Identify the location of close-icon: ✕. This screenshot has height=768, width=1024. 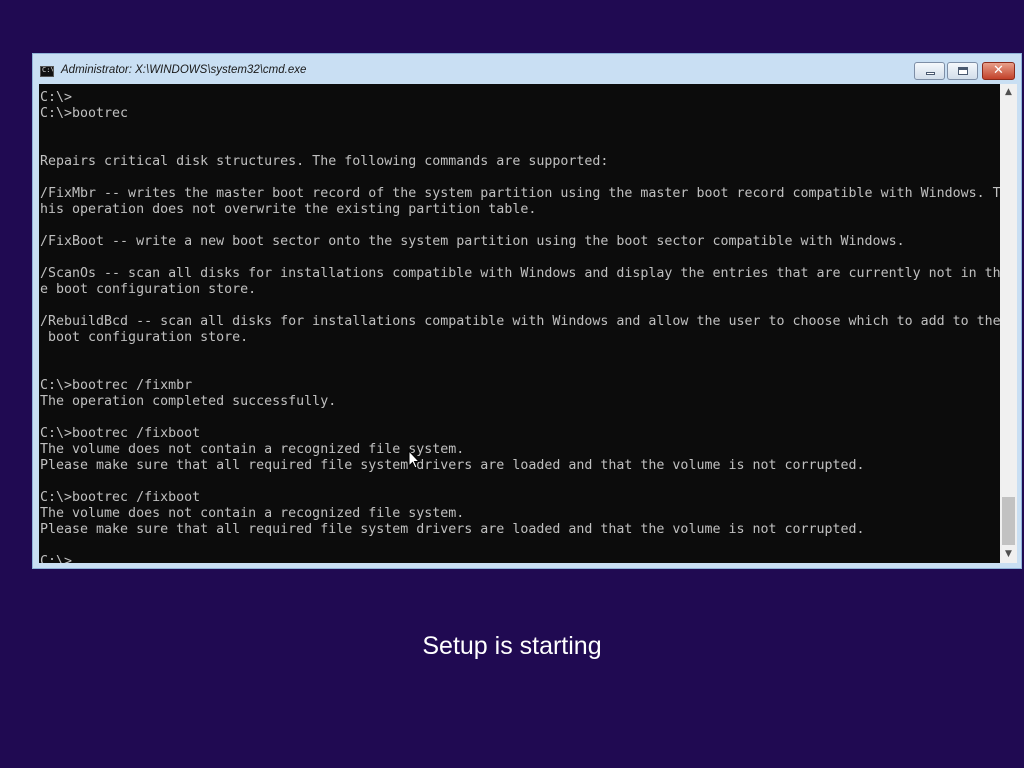
(998, 70).